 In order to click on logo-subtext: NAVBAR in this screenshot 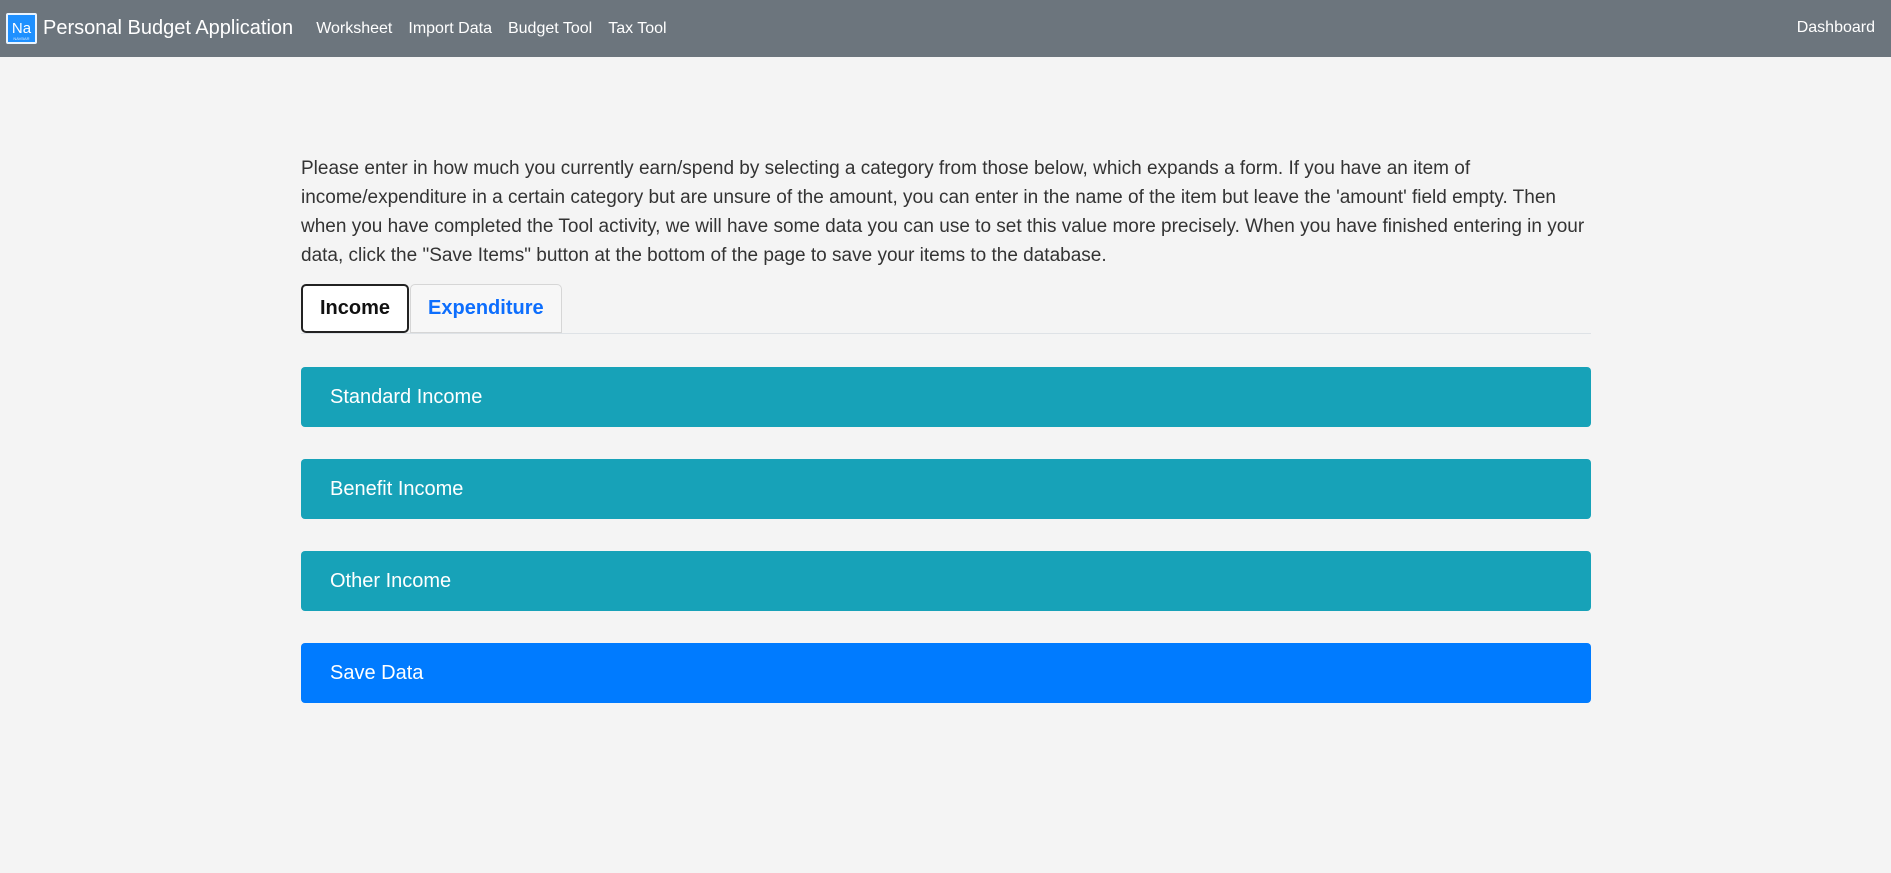, I will do `click(21, 38)`.